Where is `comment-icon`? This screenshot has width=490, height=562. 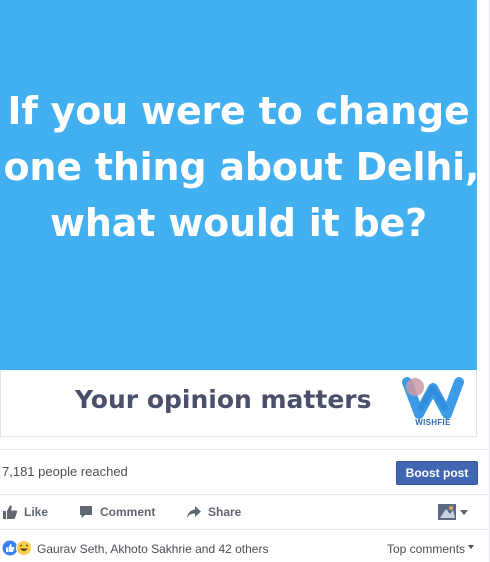 comment-icon is located at coordinates (86, 512).